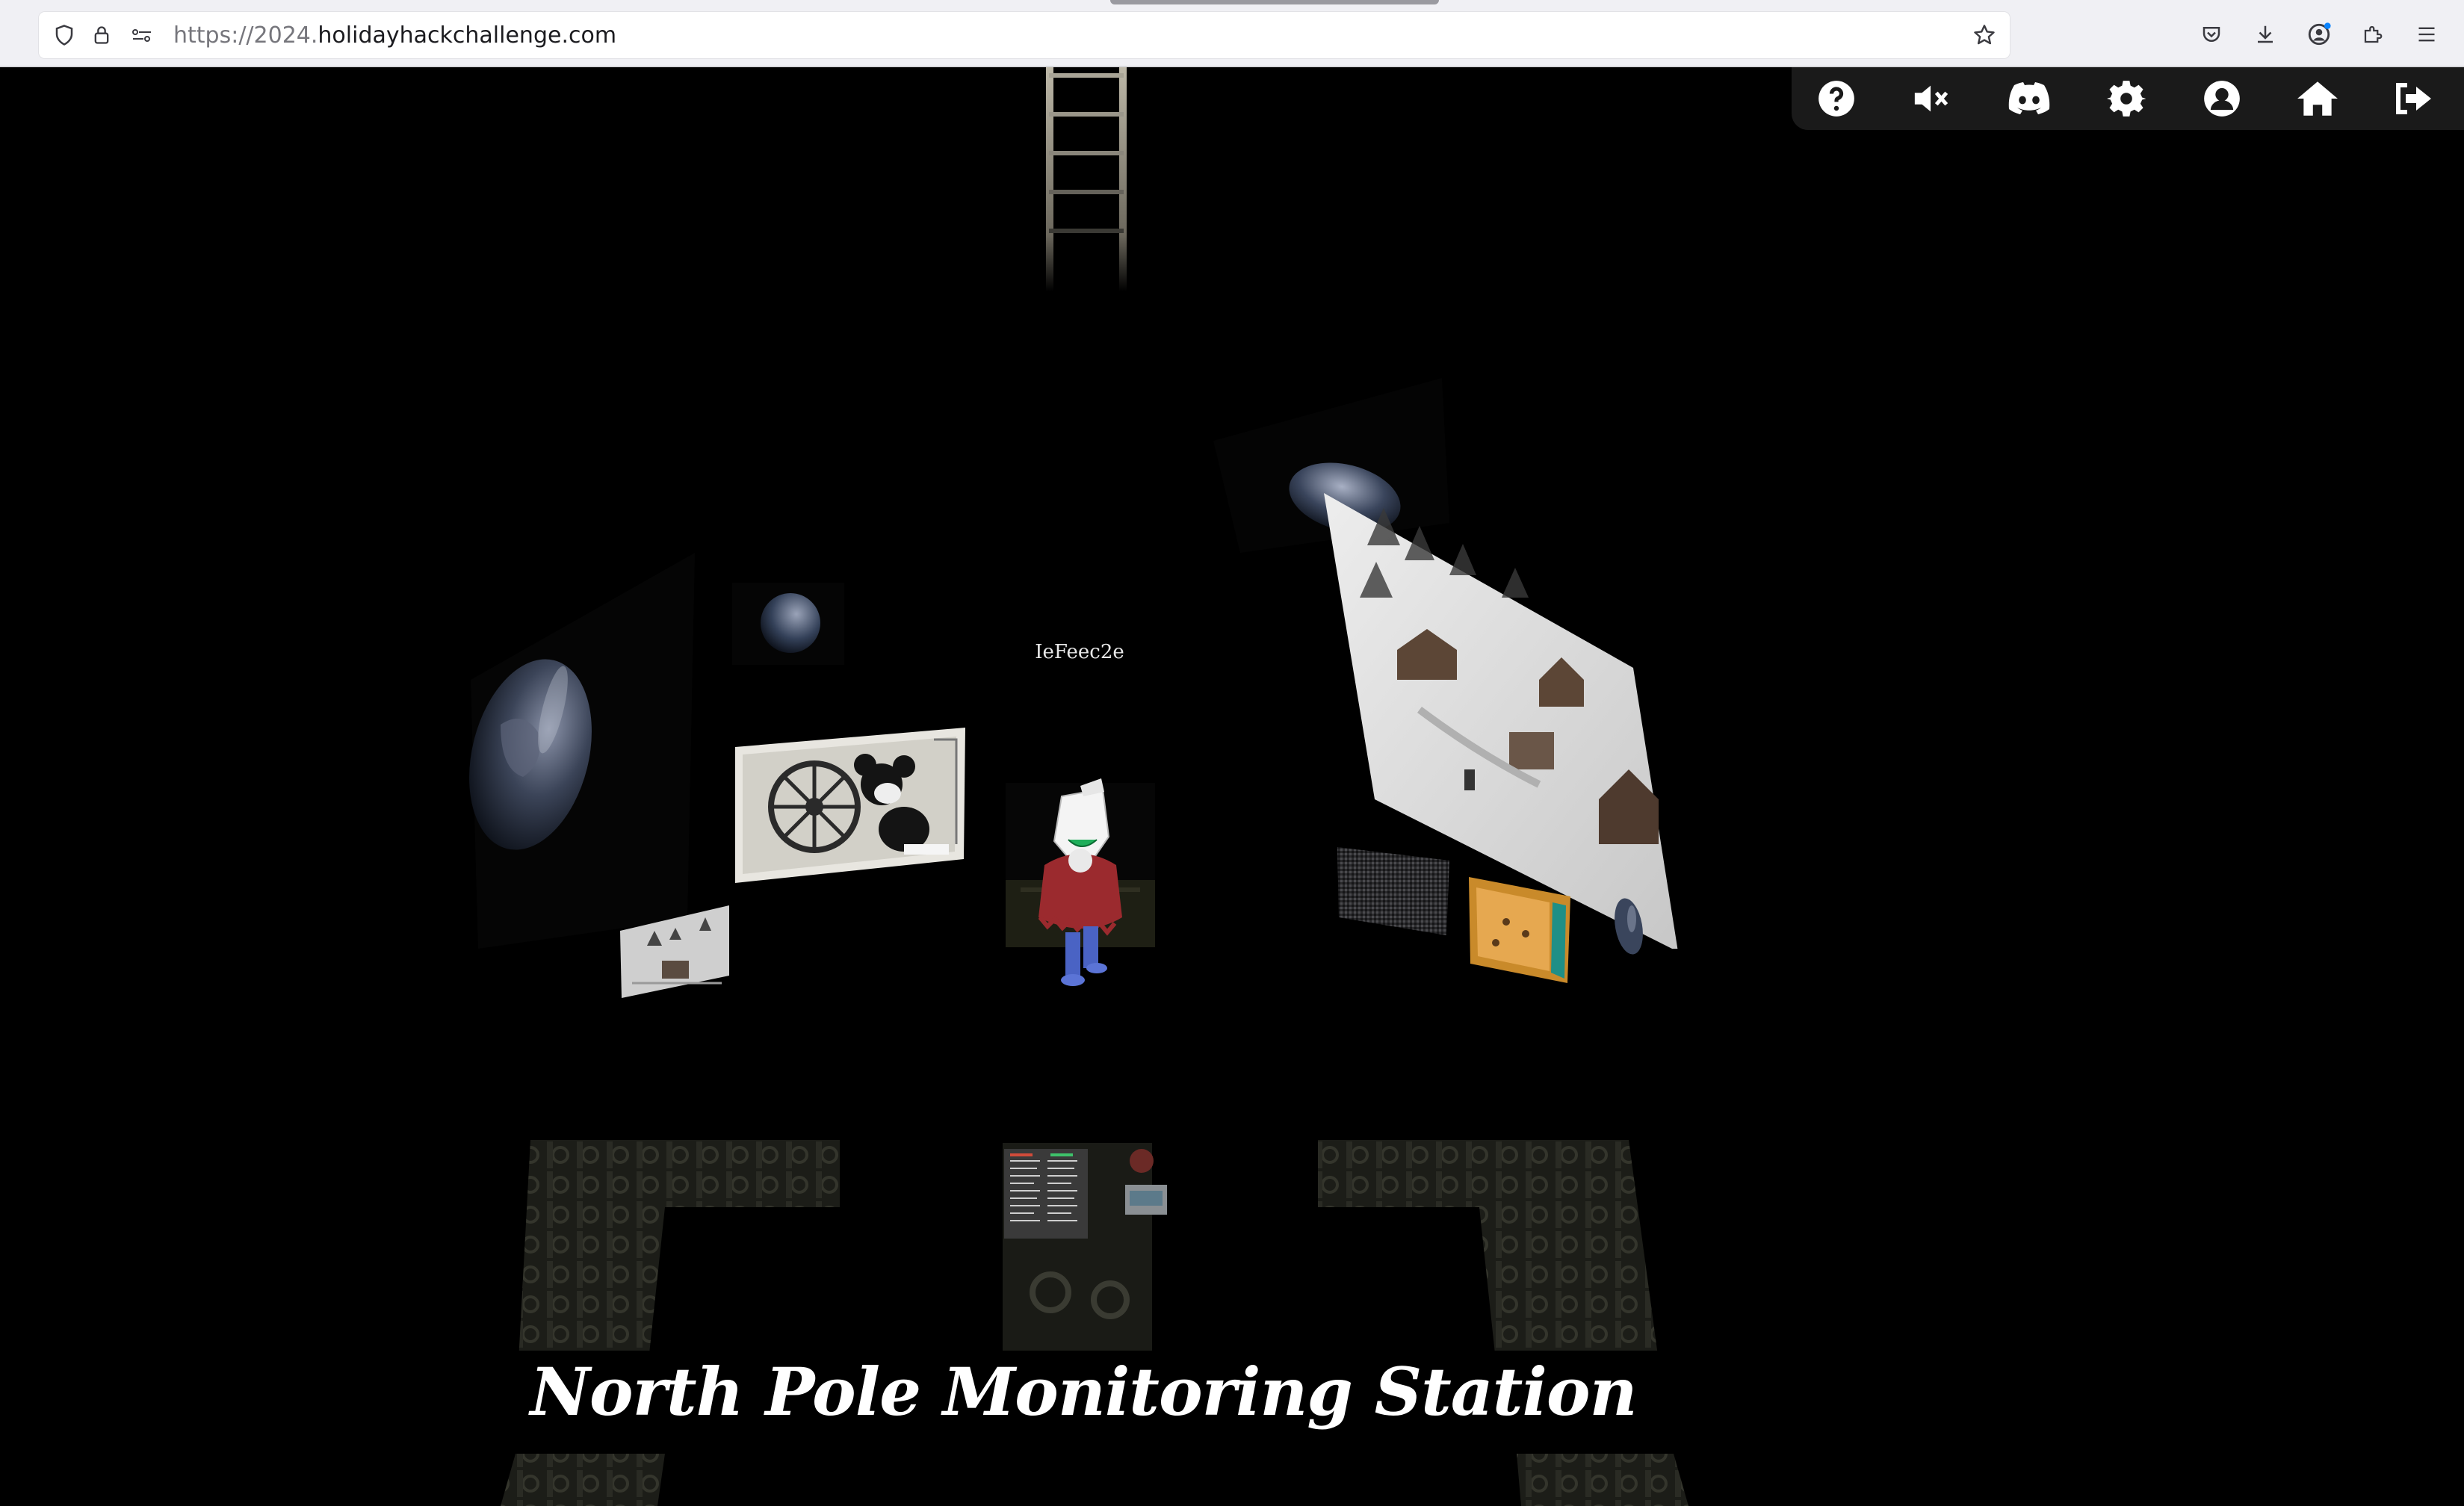 The image size is (2464, 1506). Describe the element at coordinates (1836, 99) in the screenshot. I see `help-icon` at that location.